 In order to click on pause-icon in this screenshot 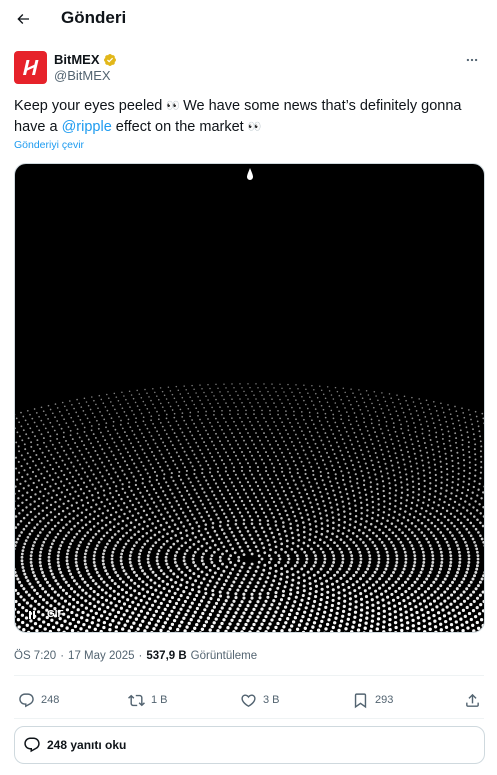, I will do `click(32, 614)`.